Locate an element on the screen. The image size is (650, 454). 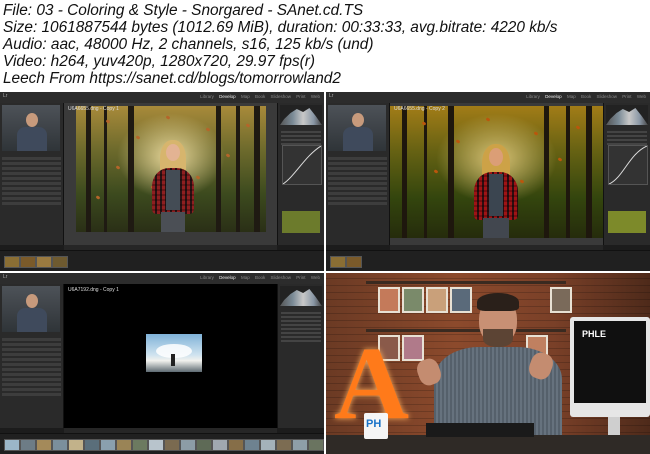
mug-logo-text: PH is located at coordinates (374, 424).